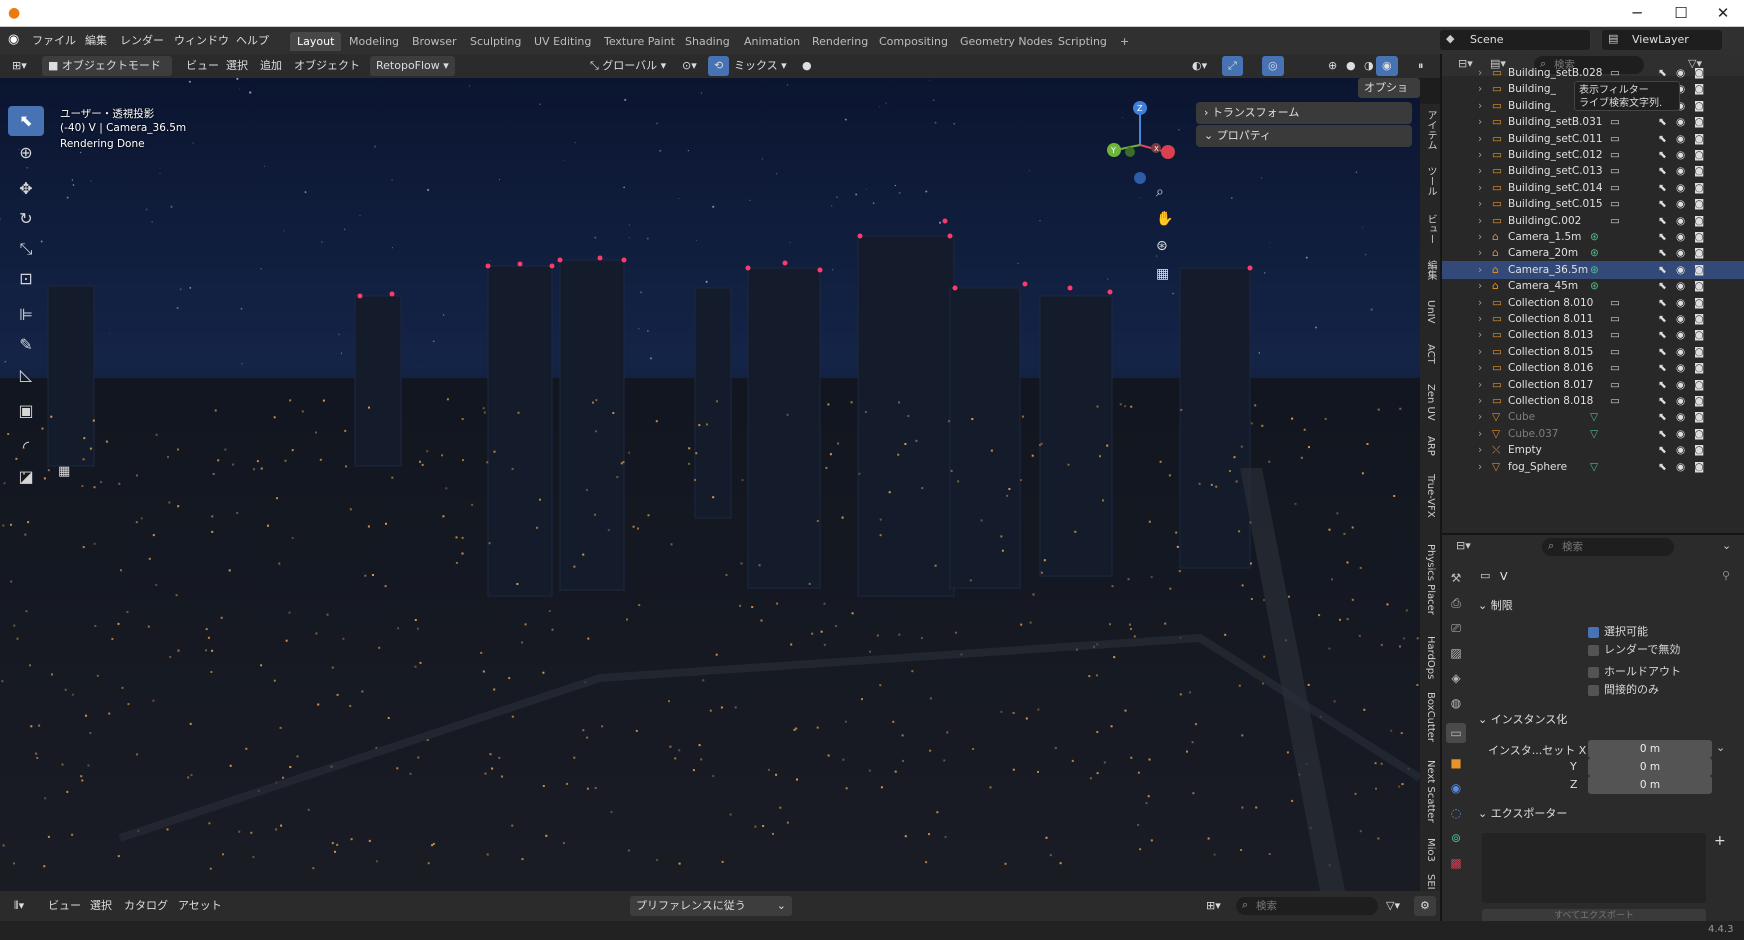 The image size is (1744, 940). Describe the element at coordinates (1609, 720) in the screenshot. I see `instancing-section: ⌄ インスタンス化` at that location.